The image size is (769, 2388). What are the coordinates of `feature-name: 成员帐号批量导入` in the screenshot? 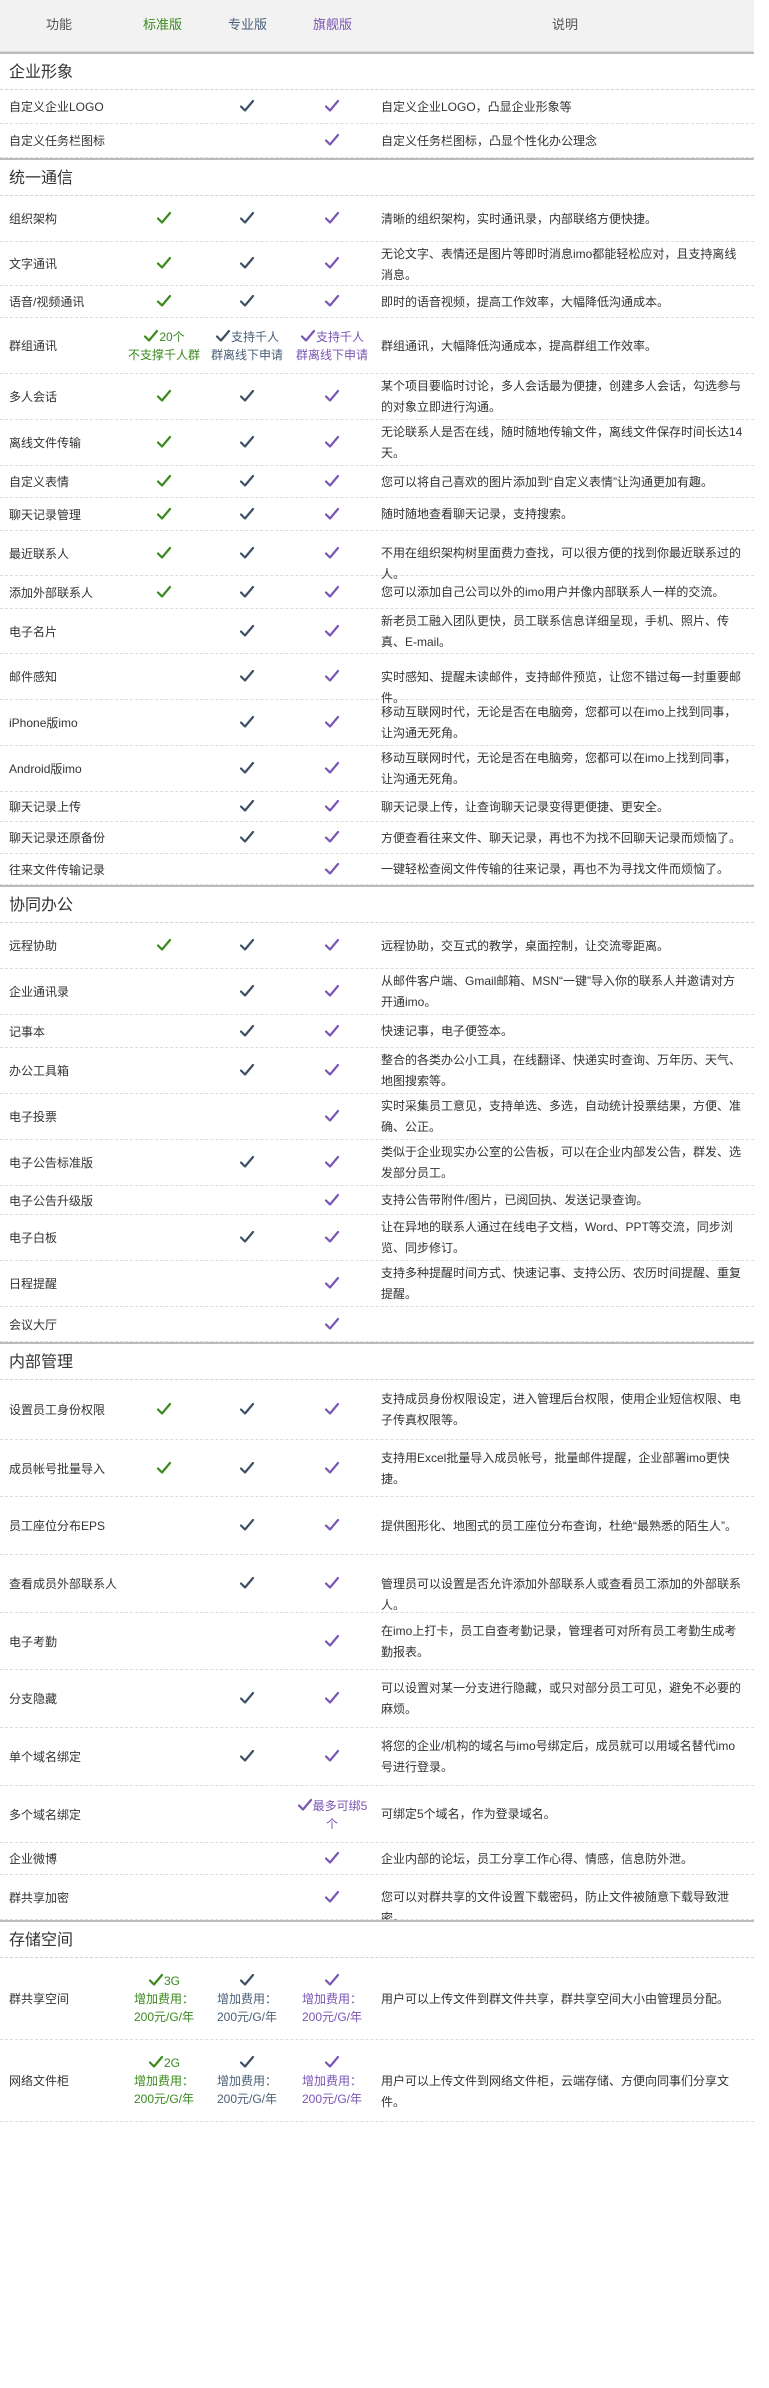 It's located at (57, 1469).